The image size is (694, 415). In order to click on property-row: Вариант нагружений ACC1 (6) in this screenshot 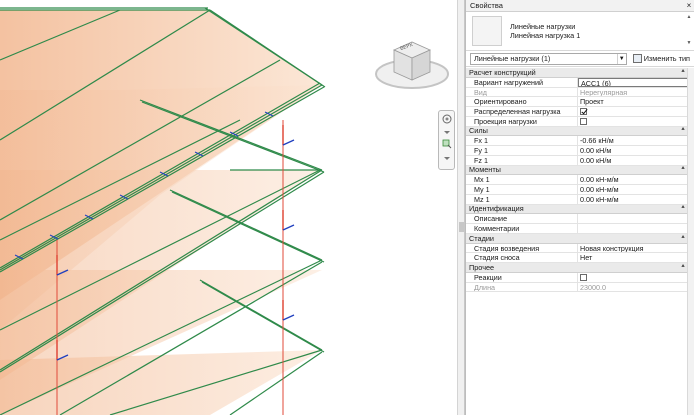, I will do `click(577, 82)`.